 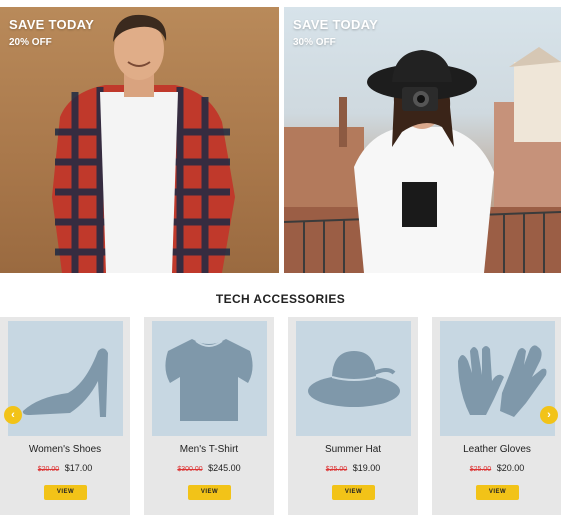 What do you see at coordinates (496, 449) in the screenshot?
I see `product-name: Leather Gloves` at bounding box center [496, 449].